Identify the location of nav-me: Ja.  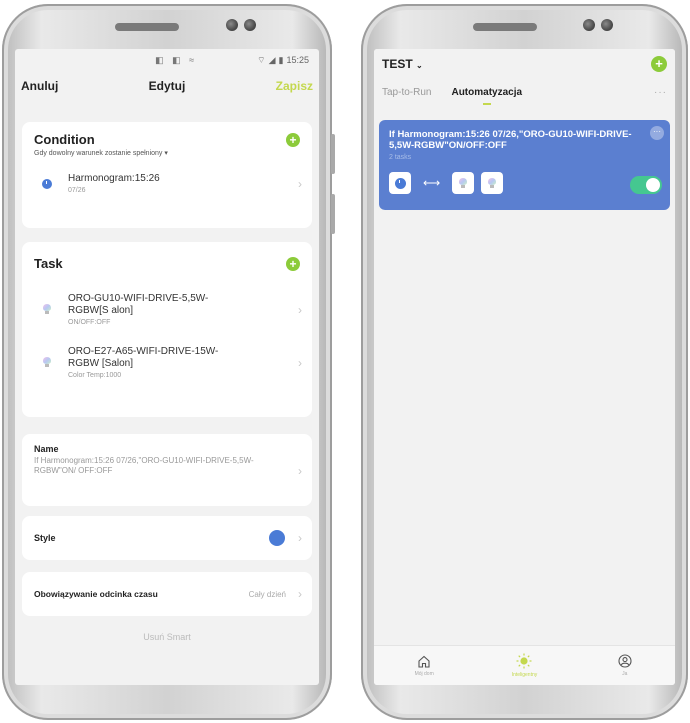
(625, 665).